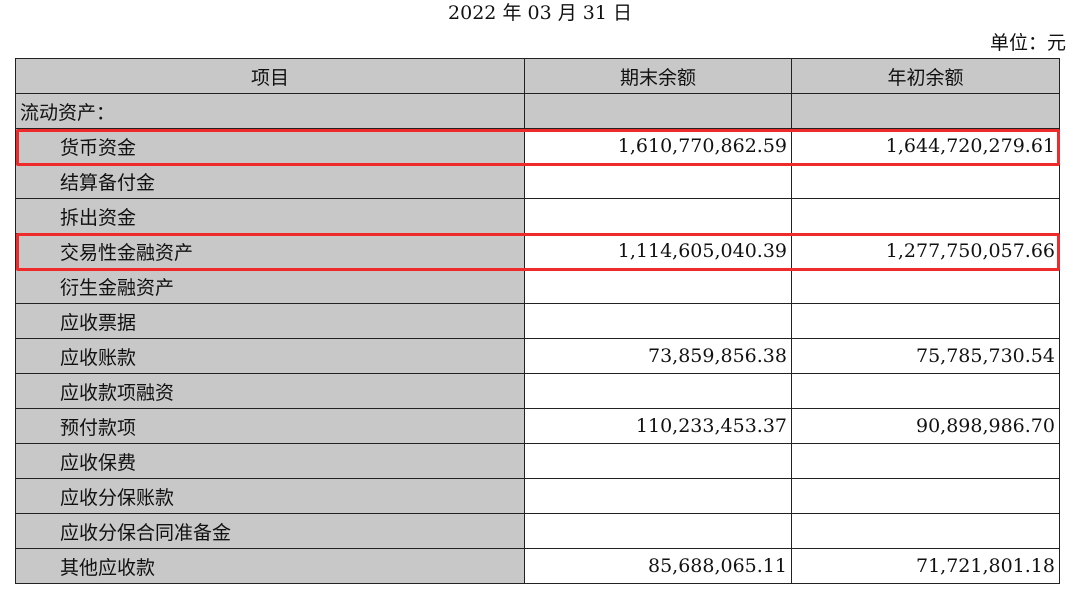  Describe the element at coordinates (270, 286) in the screenshot. I see `row-item-label: 衍生金融资产` at that location.